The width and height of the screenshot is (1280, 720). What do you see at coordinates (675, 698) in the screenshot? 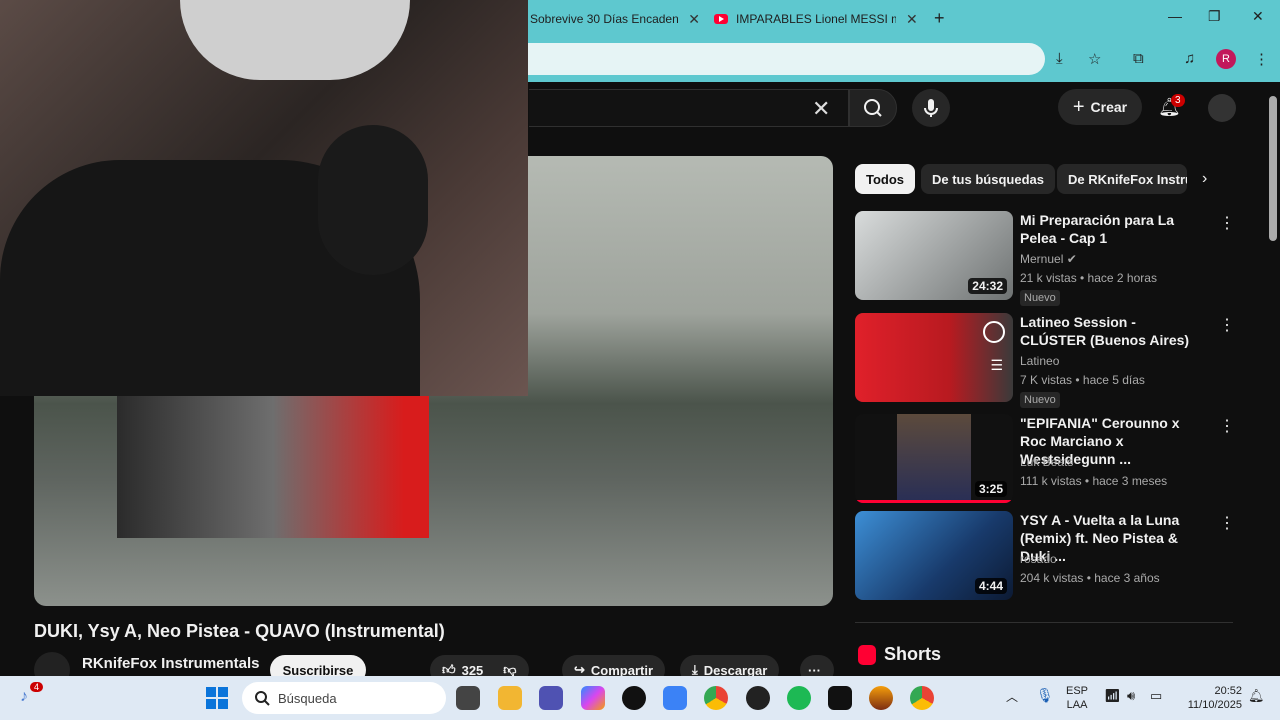
I see `notepad-icon` at bounding box center [675, 698].